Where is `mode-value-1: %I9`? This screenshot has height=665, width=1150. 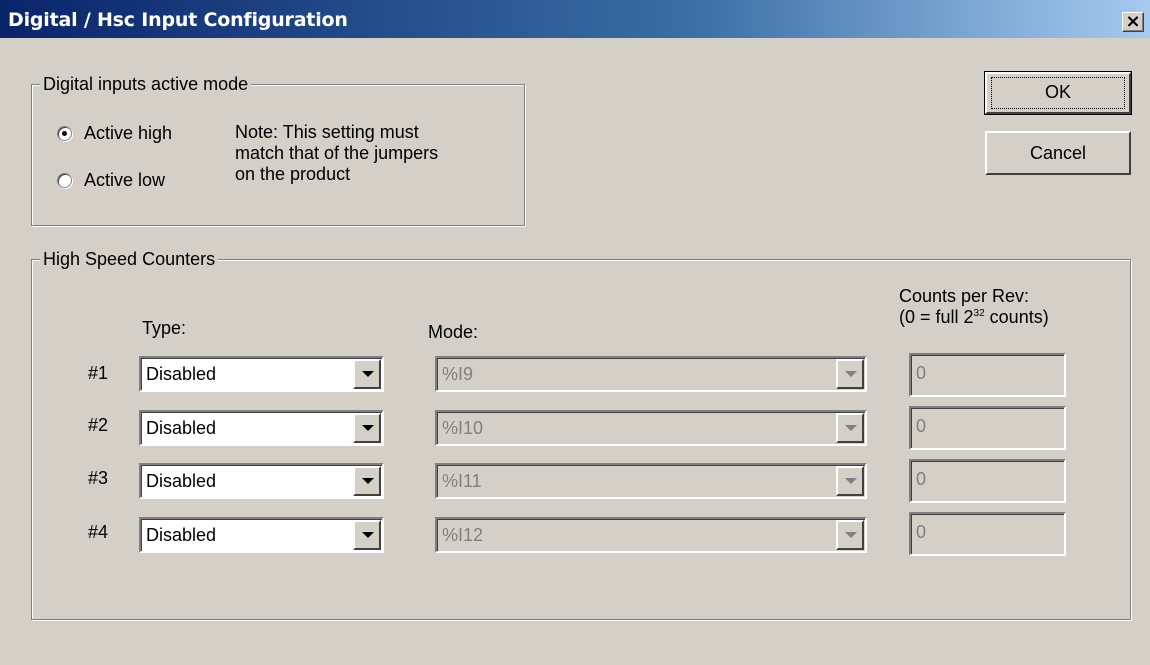 mode-value-1: %I9 is located at coordinates (458, 374).